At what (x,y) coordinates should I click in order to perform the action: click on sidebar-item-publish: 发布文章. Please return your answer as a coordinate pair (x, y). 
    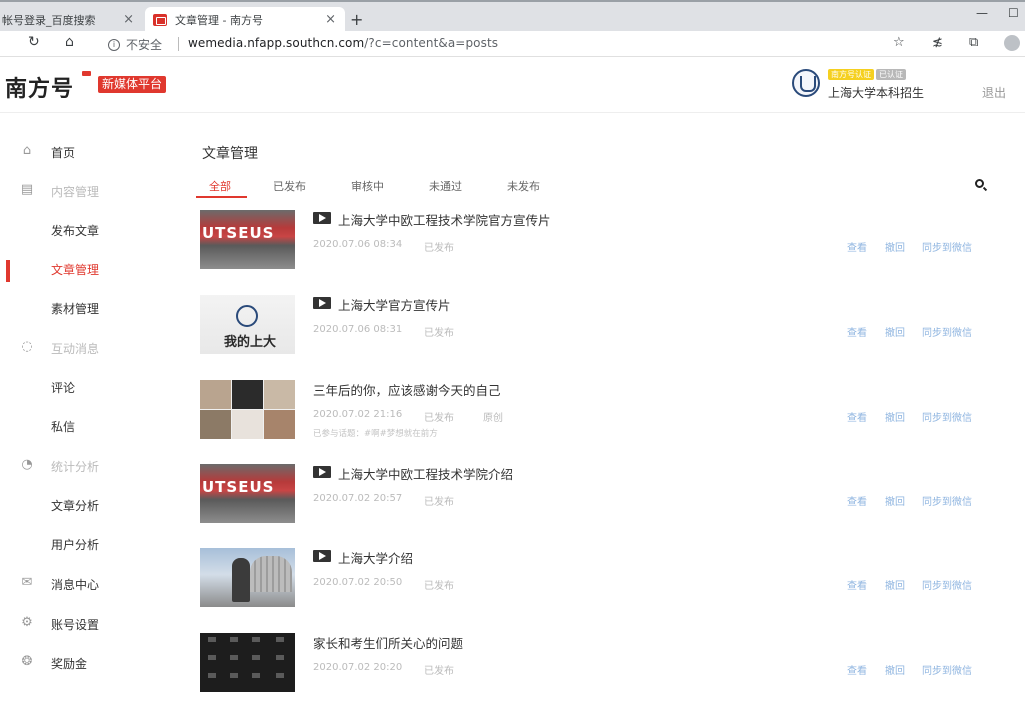
    Looking at the image, I should click on (90, 230).